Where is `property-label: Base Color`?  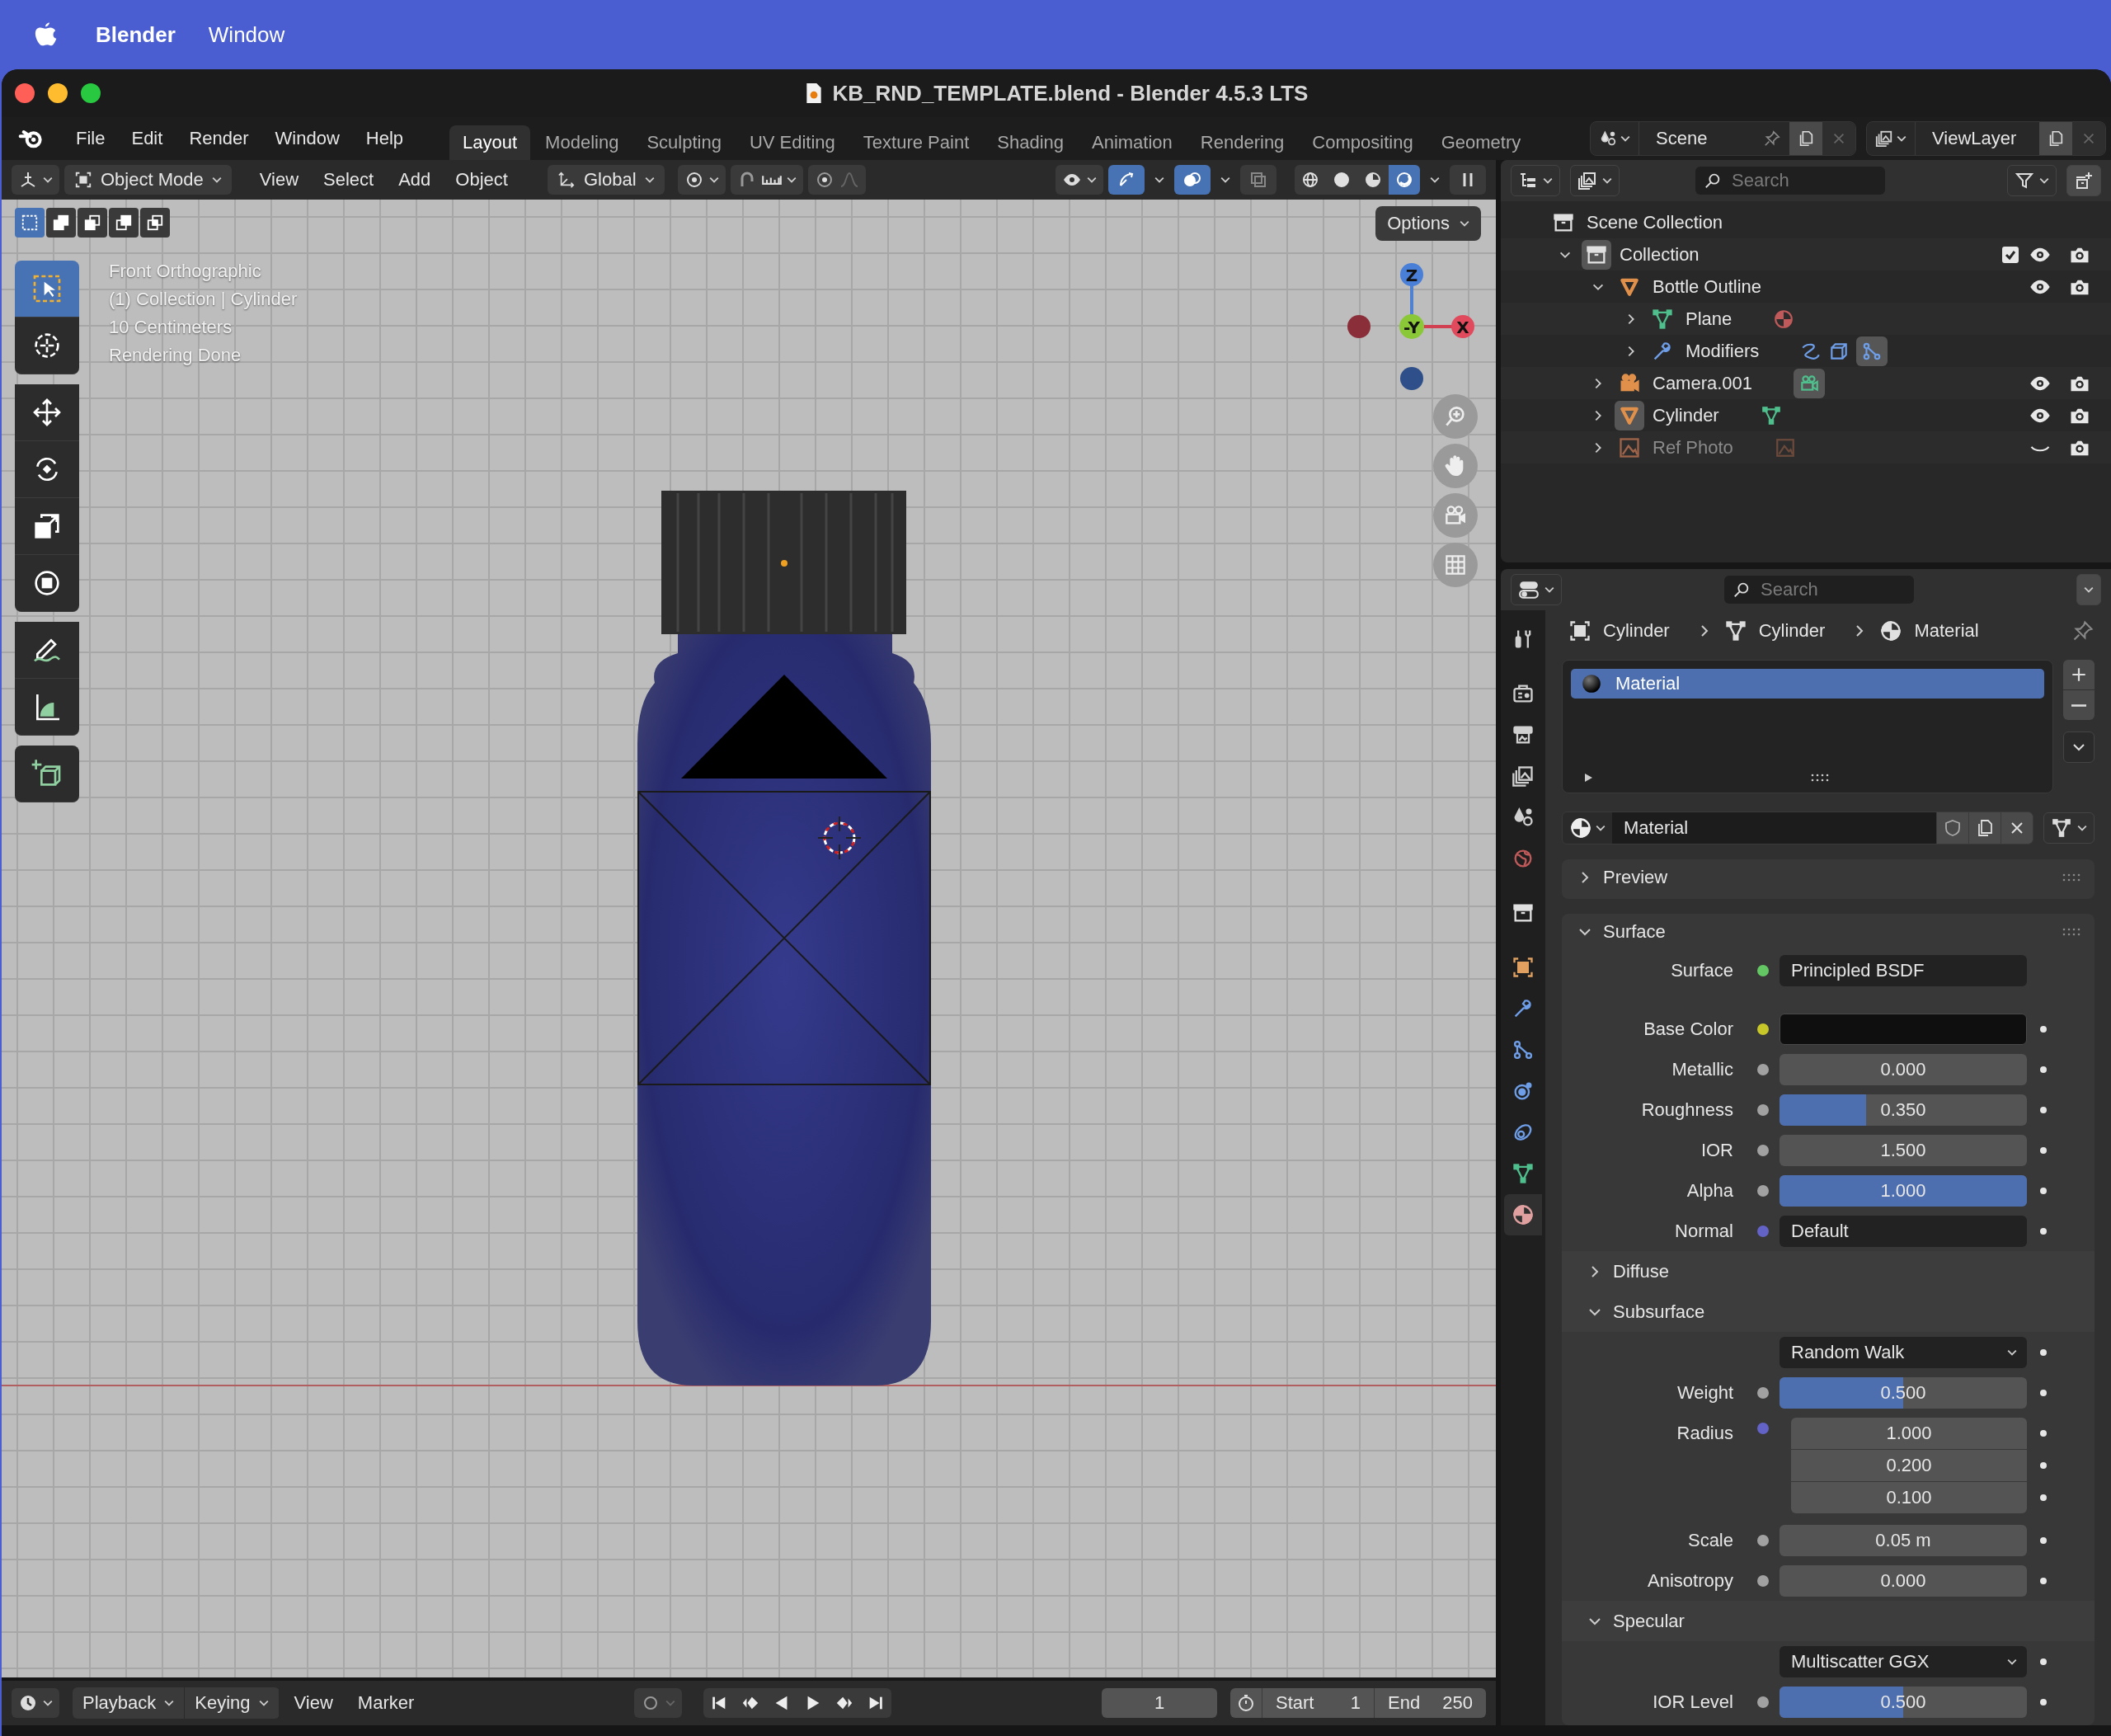
property-label: Base Color is located at coordinates (1688, 1028).